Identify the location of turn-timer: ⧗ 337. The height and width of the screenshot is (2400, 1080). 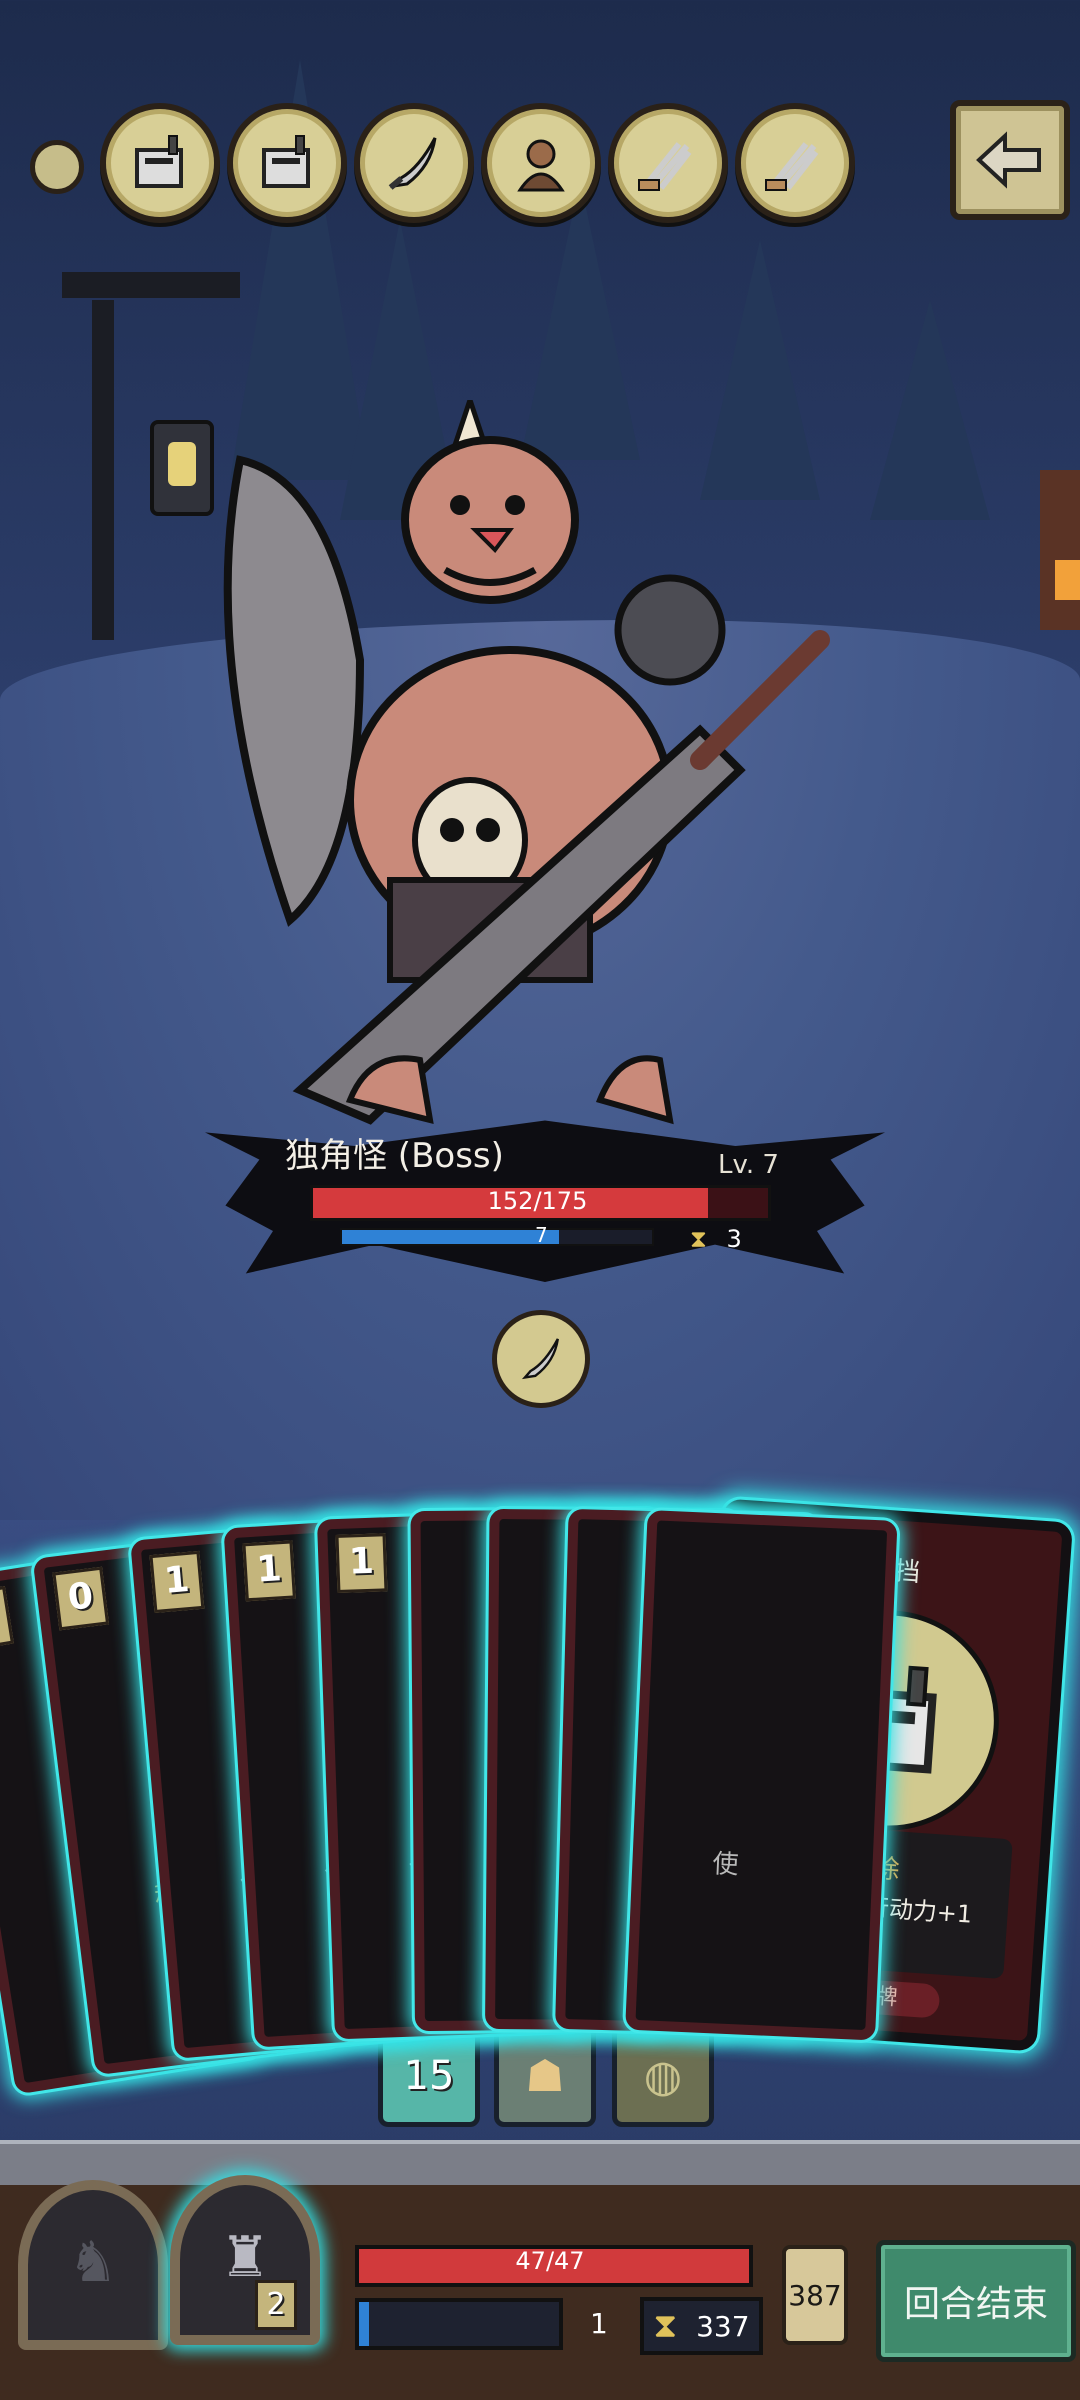
(701, 2326).